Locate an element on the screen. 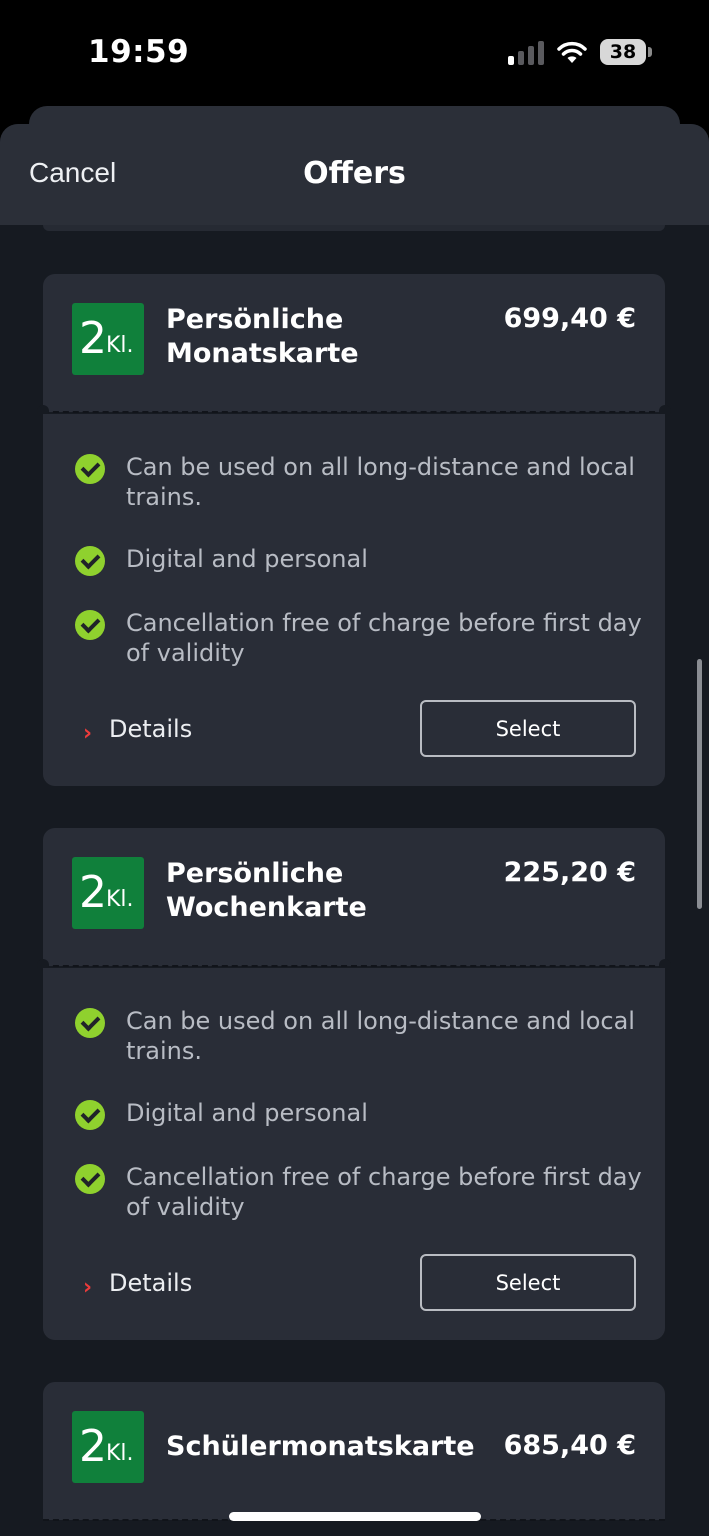  offer-header: 2 Kl. Persönliche Monatskarte 699,40 € is located at coordinates (354, 343).